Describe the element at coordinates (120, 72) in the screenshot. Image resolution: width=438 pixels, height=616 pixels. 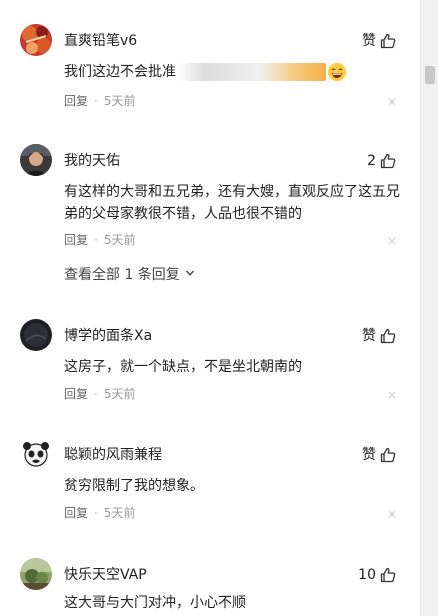
I see `comment-text: 我们这边不会批准` at that location.